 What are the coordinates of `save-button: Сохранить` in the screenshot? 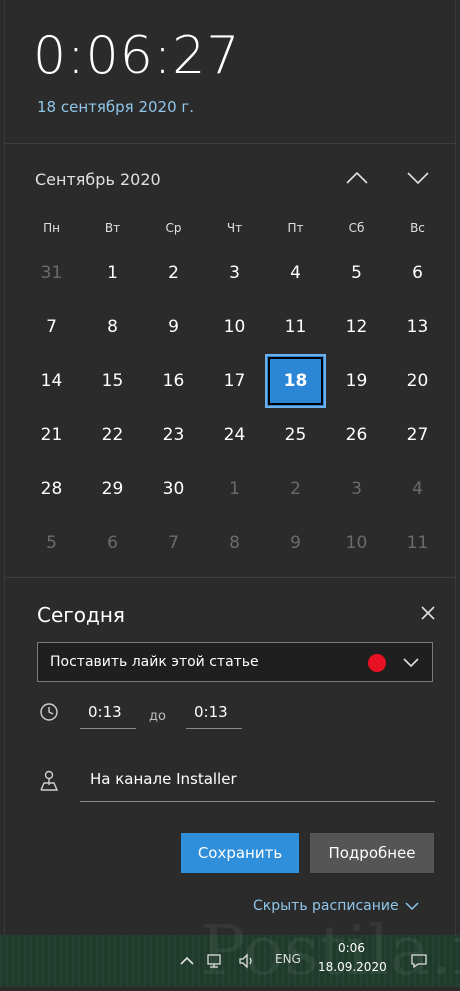 It's located at (240, 853).